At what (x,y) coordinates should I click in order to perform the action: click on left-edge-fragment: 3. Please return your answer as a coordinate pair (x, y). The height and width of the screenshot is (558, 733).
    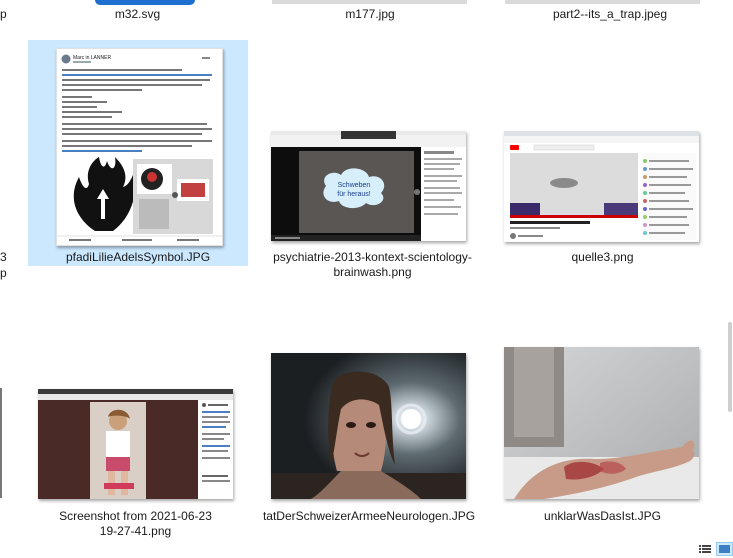
    Looking at the image, I should click on (3, 257).